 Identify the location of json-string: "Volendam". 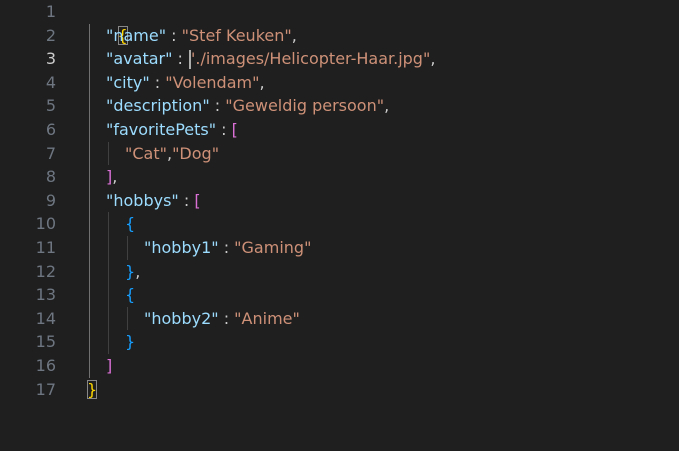
(212, 82).